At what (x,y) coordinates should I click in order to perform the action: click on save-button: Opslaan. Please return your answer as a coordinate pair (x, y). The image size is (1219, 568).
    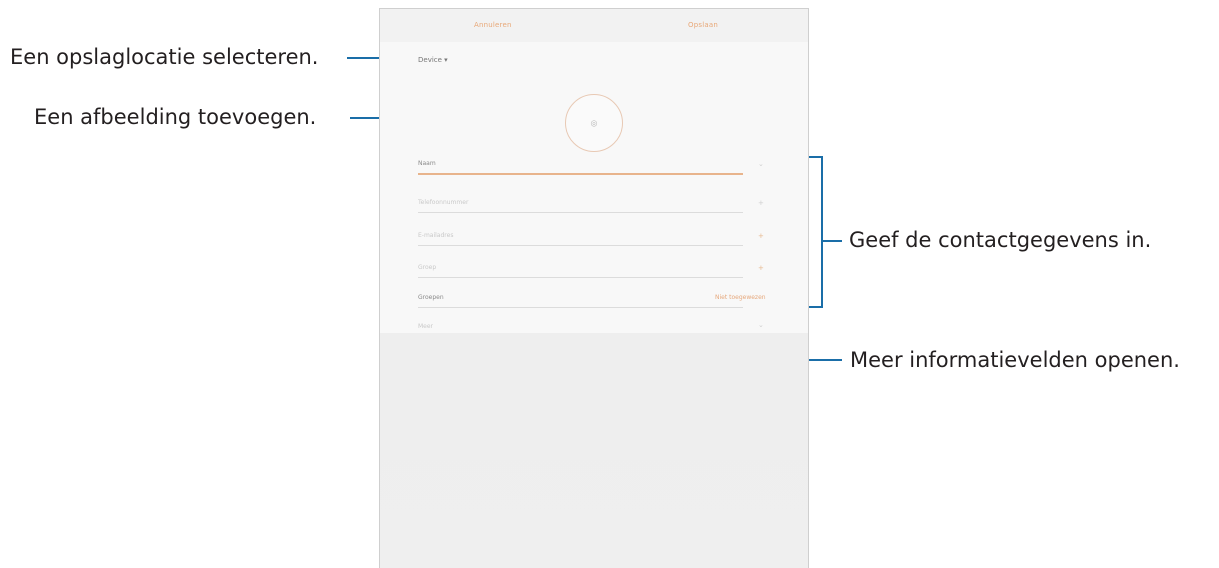
    Looking at the image, I should click on (703, 25).